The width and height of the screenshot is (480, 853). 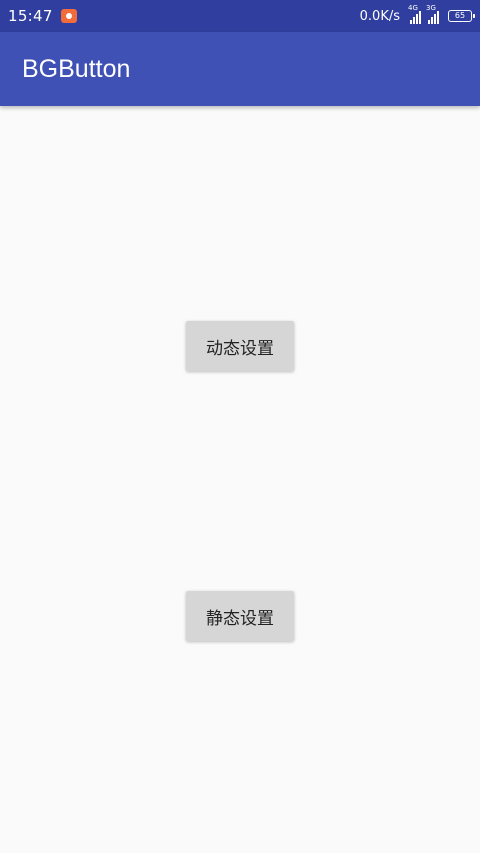 I want to click on static-settings-button: 静态设置, so click(x=240, y=616).